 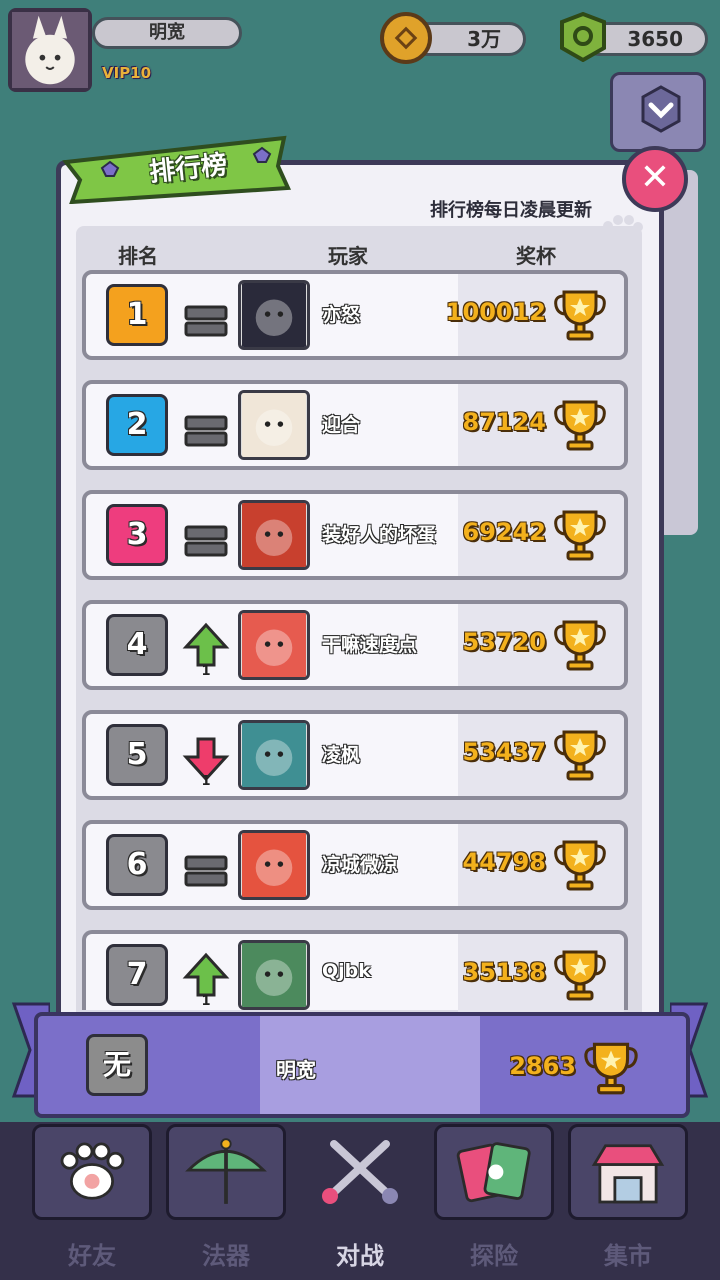 I want to click on rank-badge: 4, so click(x=137, y=645).